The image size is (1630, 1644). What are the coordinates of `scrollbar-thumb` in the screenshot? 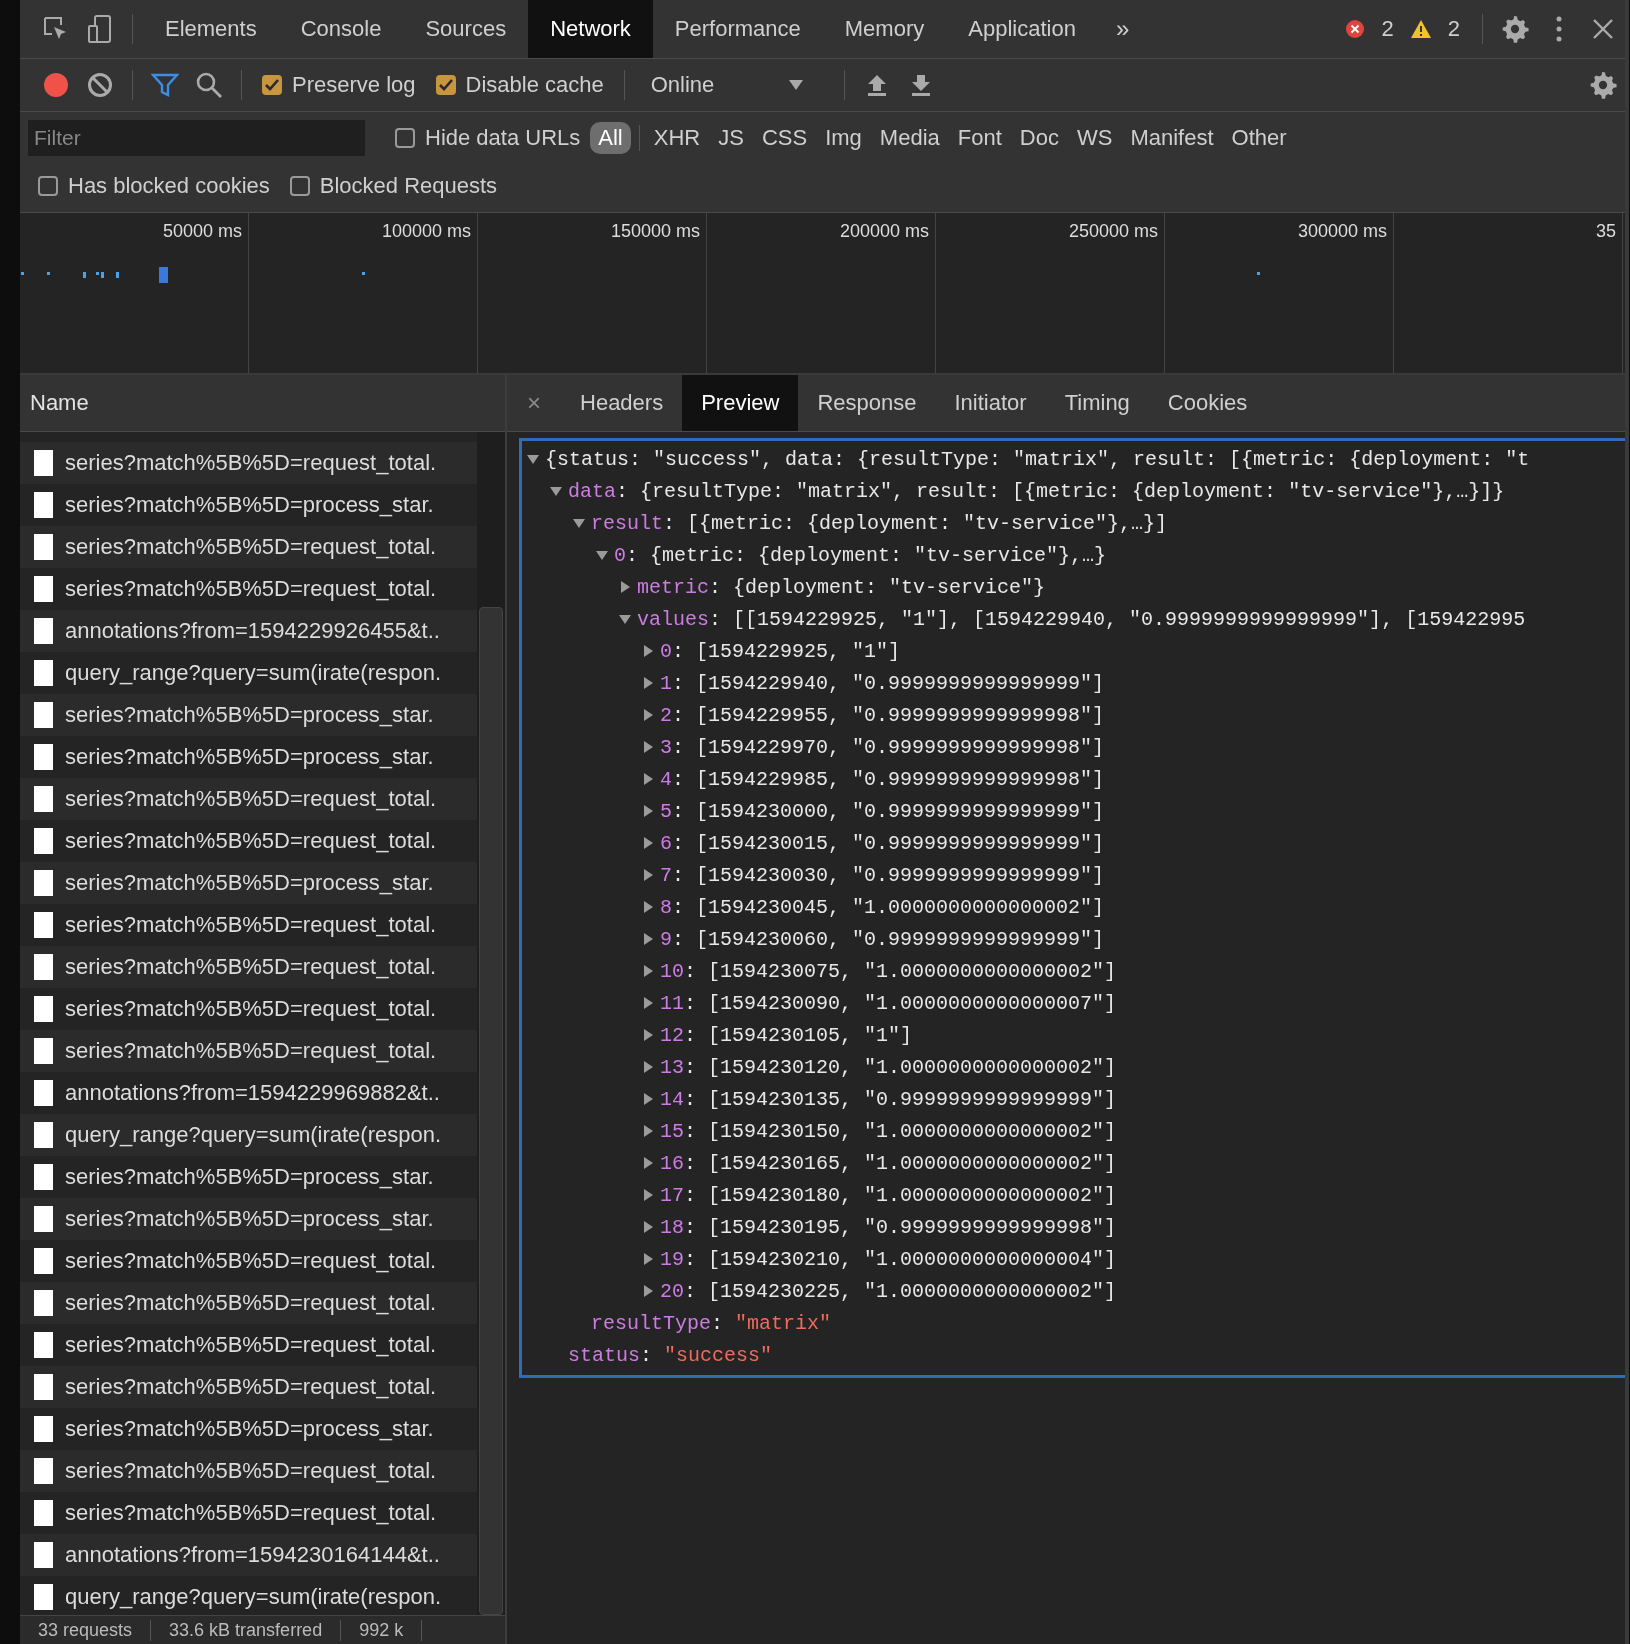 It's located at (491, 1111).